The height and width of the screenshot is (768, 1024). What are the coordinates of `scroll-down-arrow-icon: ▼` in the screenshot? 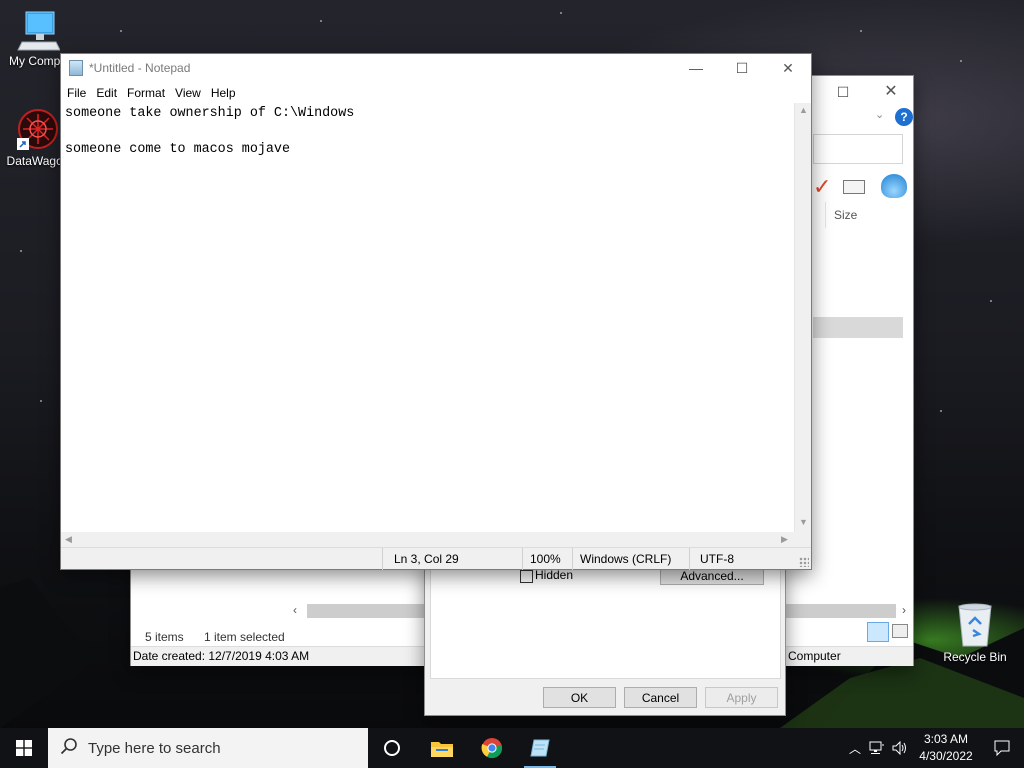 It's located at (803, 522).